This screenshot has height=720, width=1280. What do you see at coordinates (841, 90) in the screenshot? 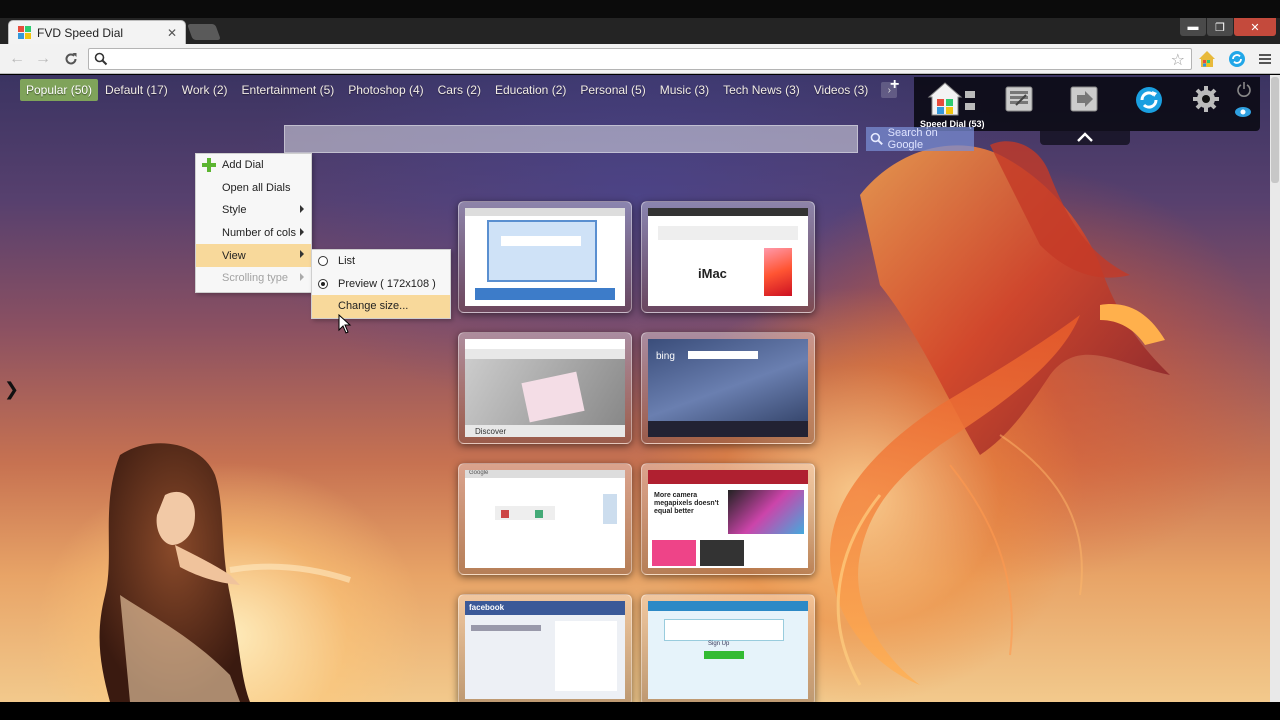
I see `group-tab-videos: Videos (3)` at bounding box center [841, 90].